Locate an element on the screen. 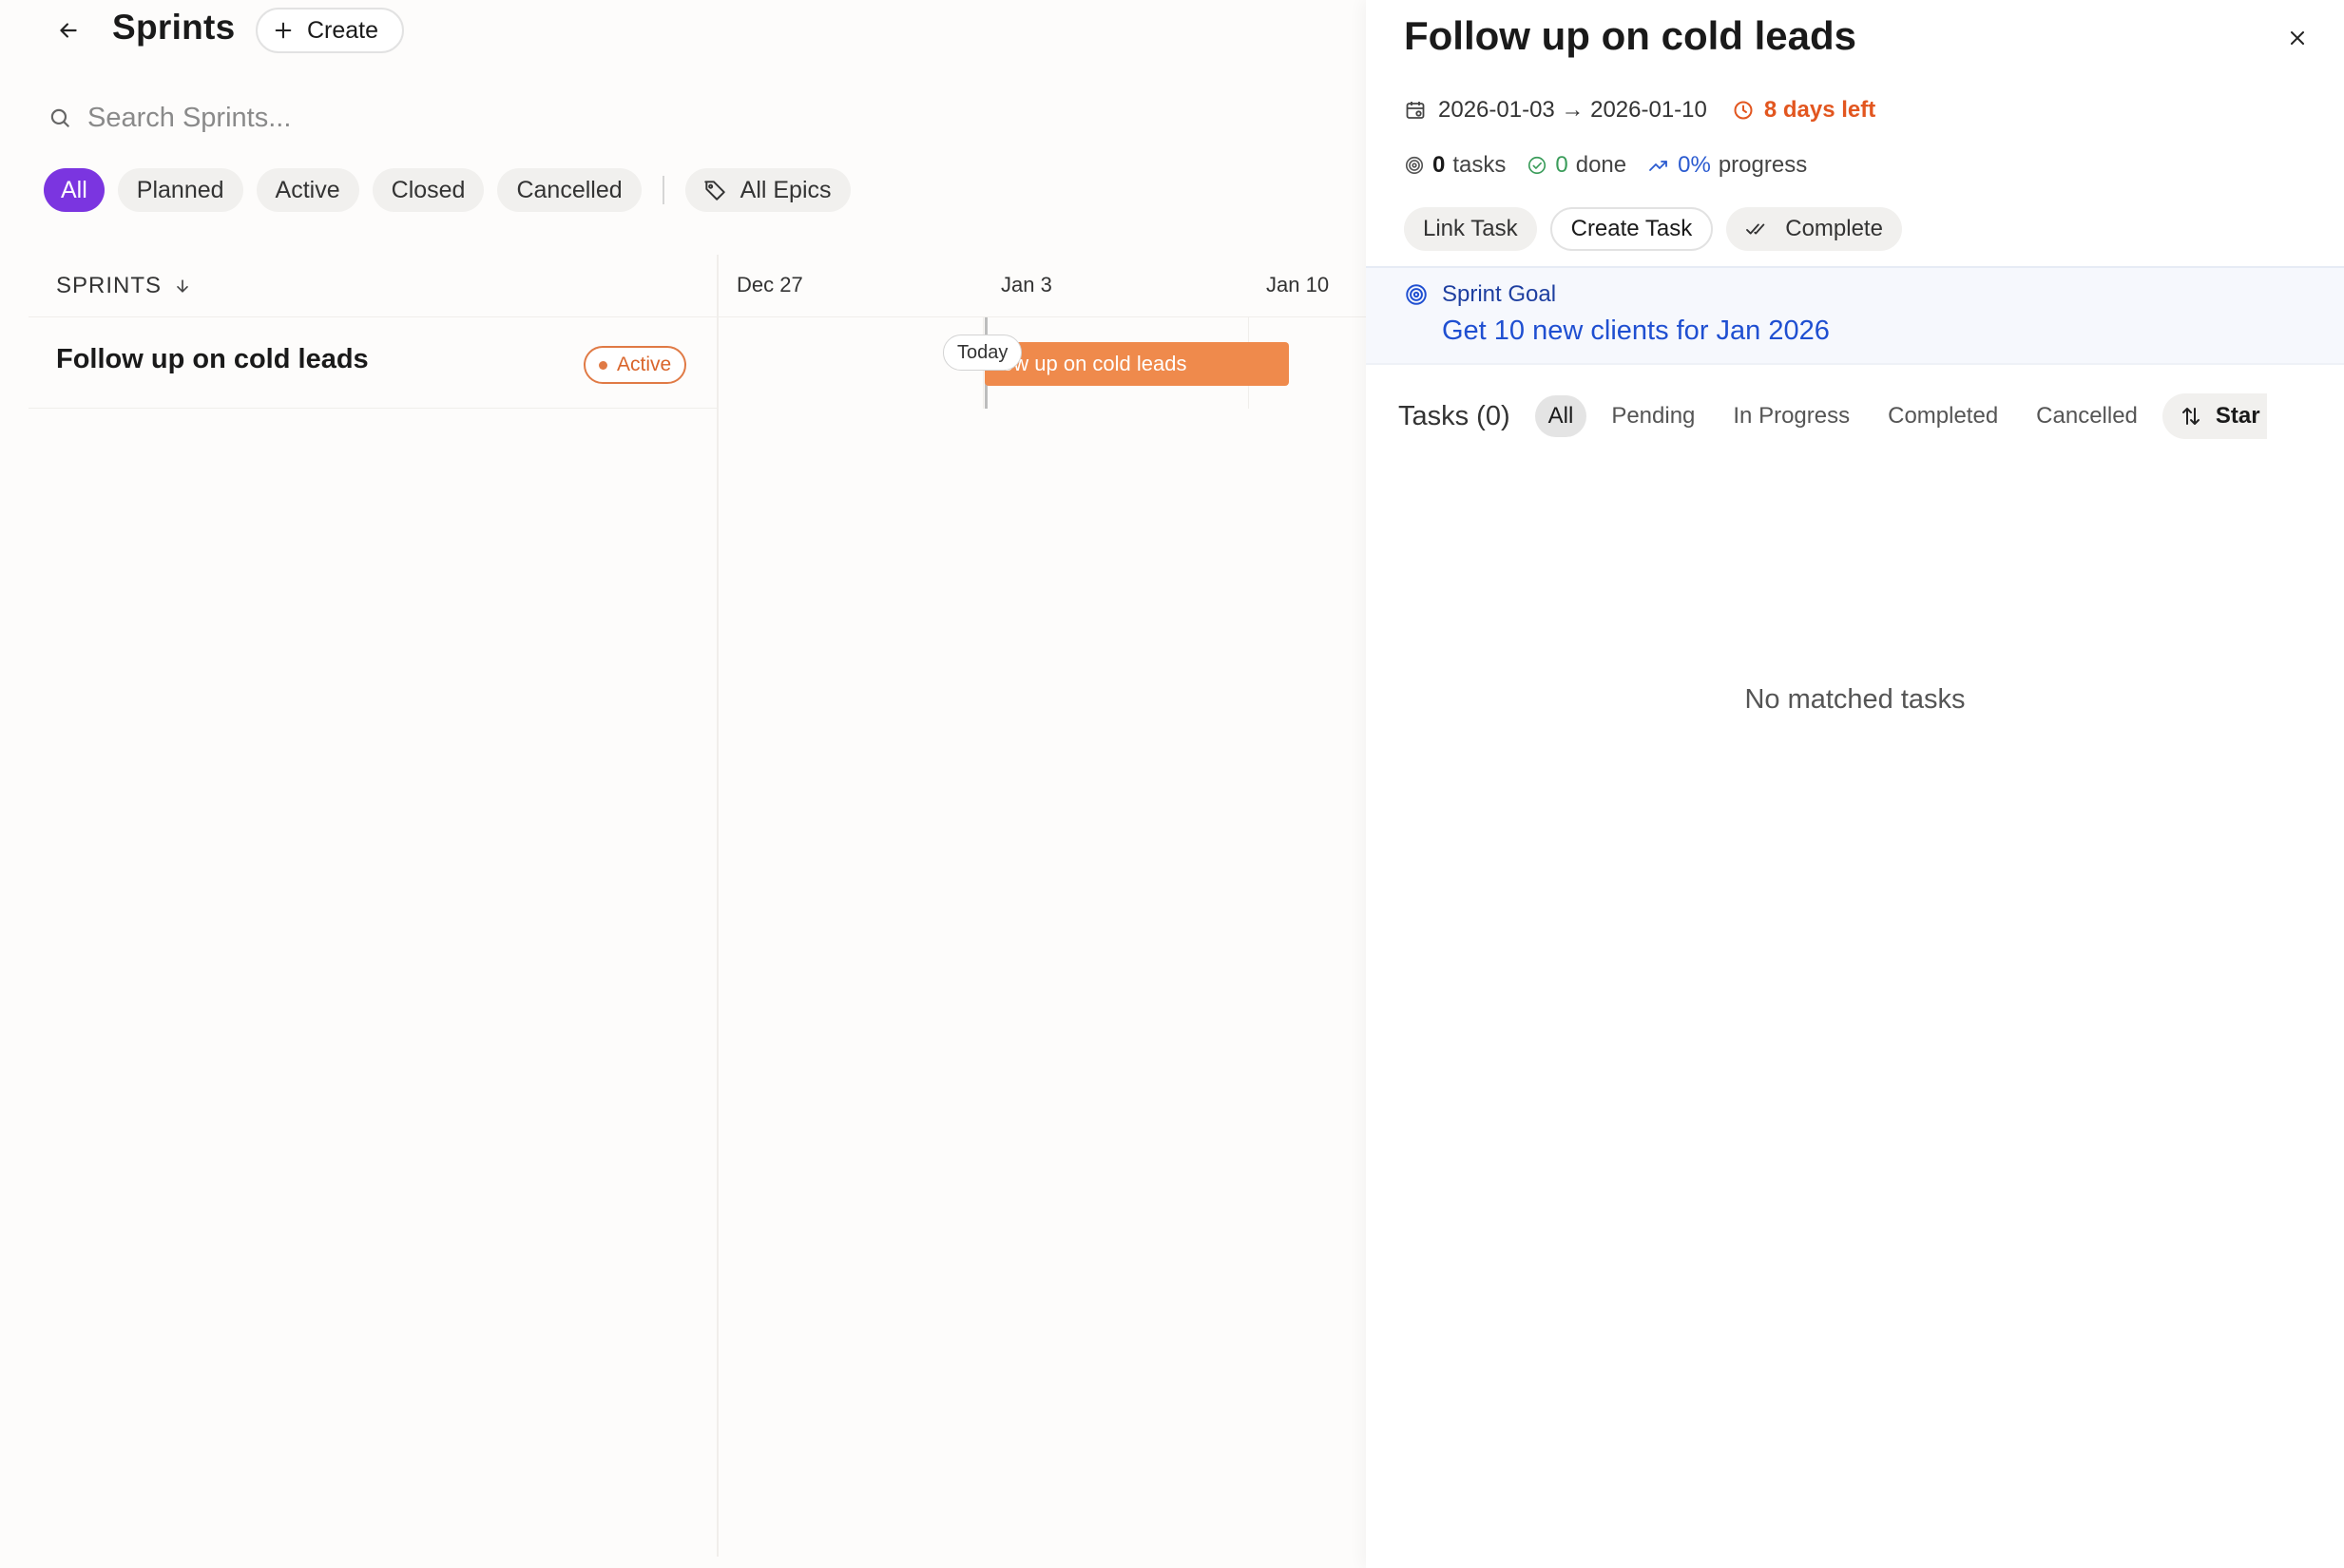 The width and height of the screenshot is (2344, 1568). sort-arrows-icon is located at coordinates (2191, 417).